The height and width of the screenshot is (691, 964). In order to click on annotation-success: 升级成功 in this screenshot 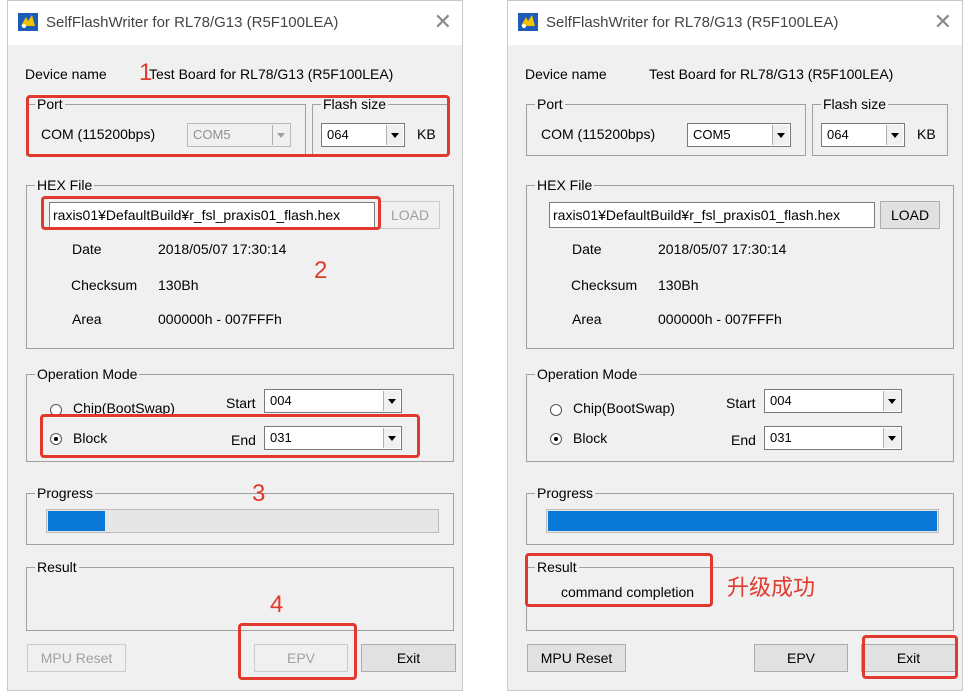, I will do `click(771, 587)`.